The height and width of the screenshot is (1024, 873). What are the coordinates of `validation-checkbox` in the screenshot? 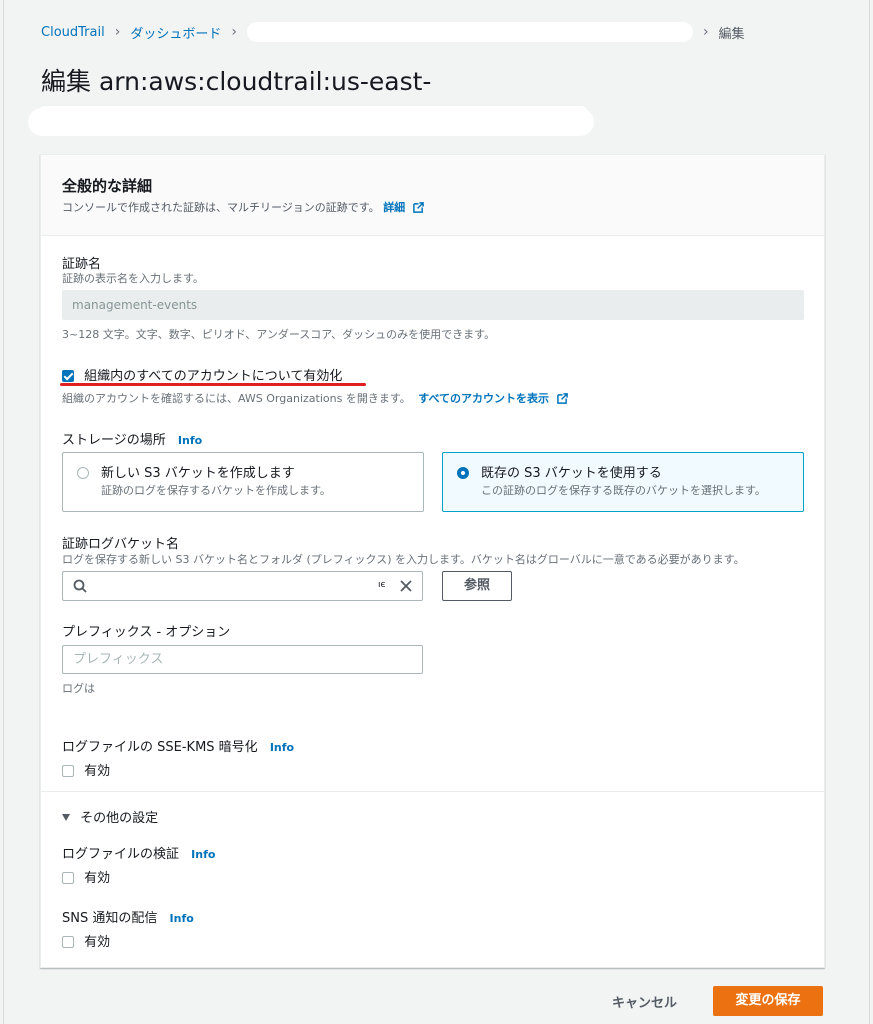 It's located at (68, 878).